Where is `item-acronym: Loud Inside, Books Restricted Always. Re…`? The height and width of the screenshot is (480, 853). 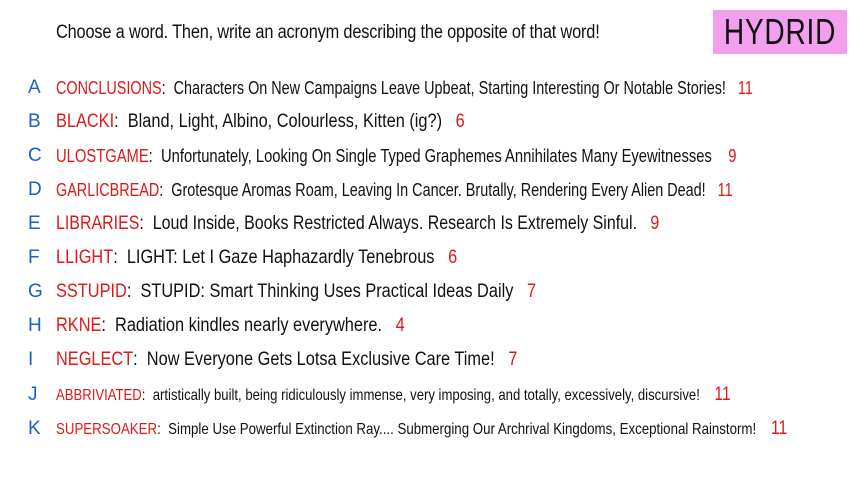 item-acronym: Loud Inside, Books Restricted Always. Re… is located at coordinates (395, 223).